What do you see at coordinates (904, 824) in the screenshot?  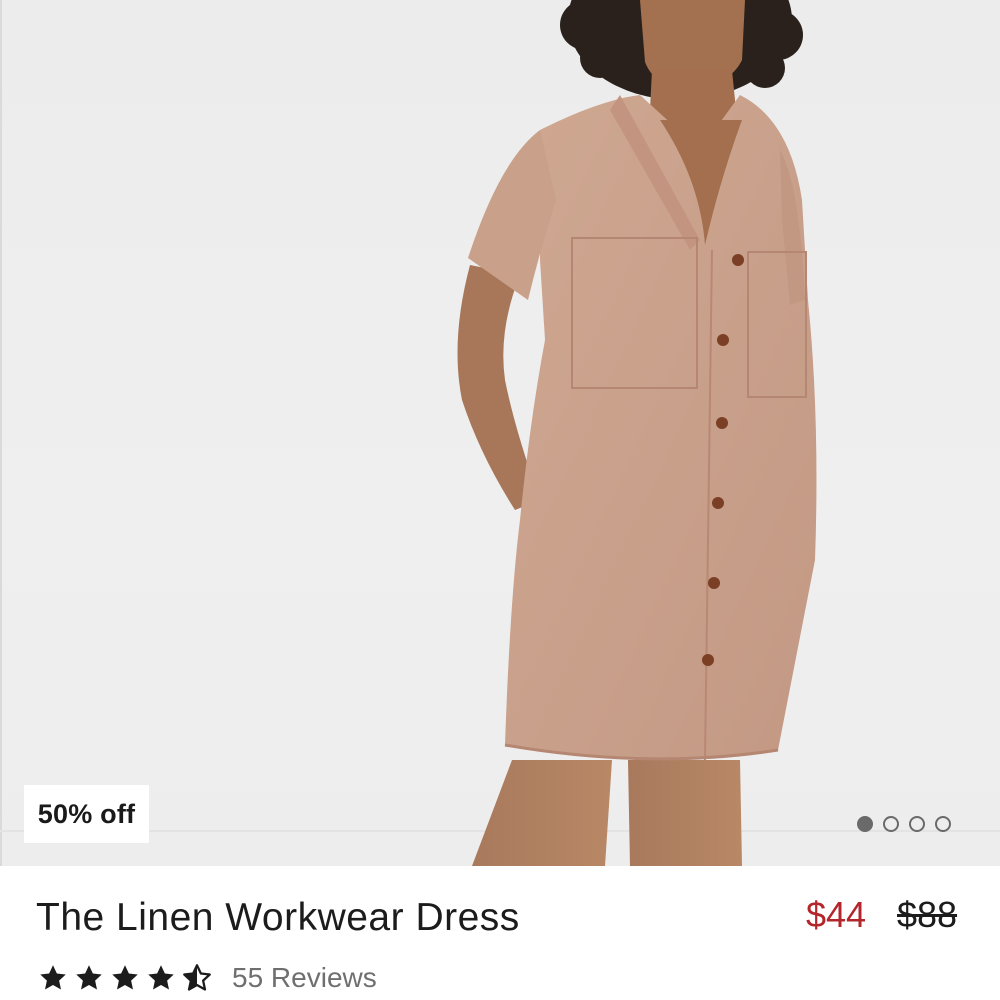 I see `carousel-indicators` at bounding box center [904, 824].